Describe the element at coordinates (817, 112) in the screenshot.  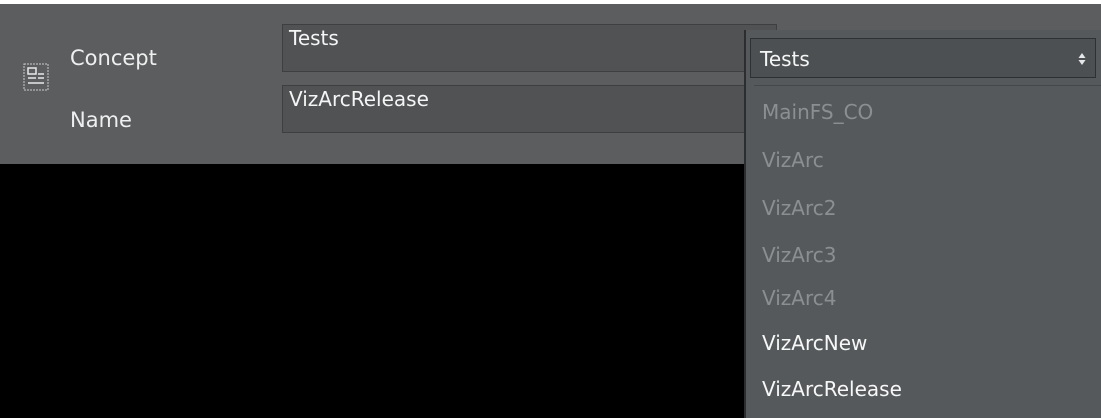
I see `option-mainfs-co: MainFS_CO` at that location.